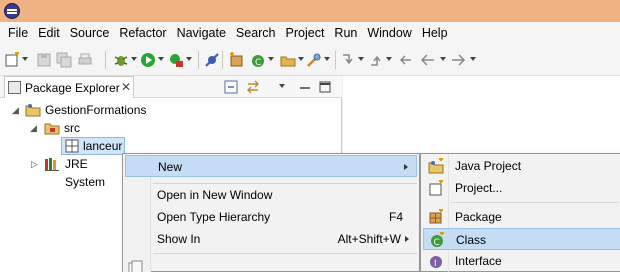 The image size is (620, 272). I want to click on menu-item-label: New, so click(170, 167).